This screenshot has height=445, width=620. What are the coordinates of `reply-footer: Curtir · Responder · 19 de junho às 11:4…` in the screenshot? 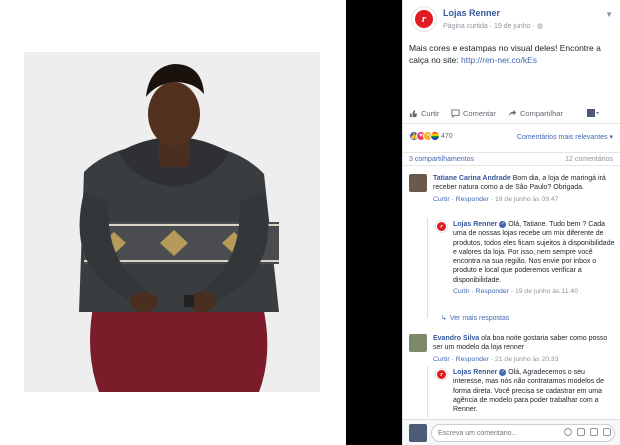 It's located at (515, 292).